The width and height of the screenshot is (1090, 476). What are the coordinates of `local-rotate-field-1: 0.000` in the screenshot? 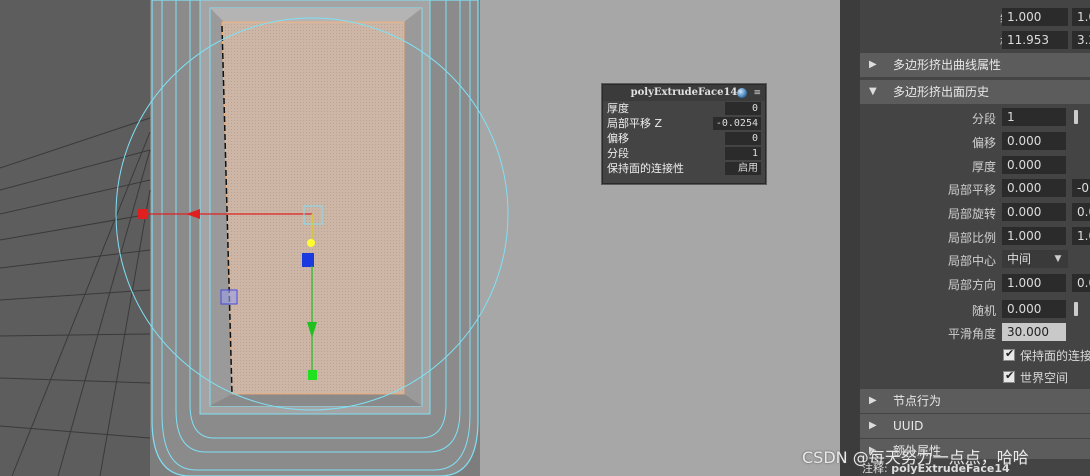 It's located at (1034, 212).